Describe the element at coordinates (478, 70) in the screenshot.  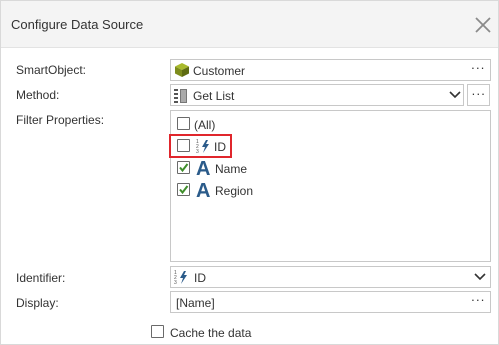
I see `smartobject-browse-button: ···` at that location.